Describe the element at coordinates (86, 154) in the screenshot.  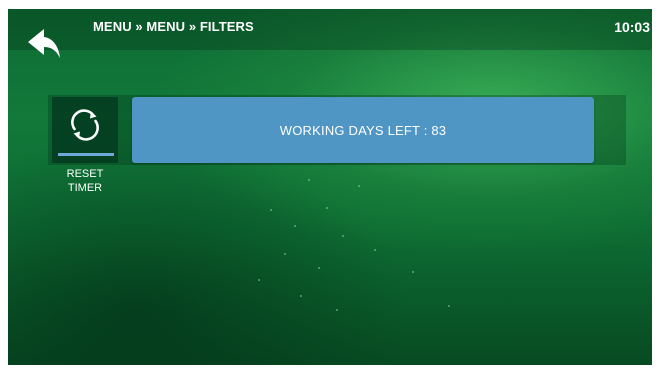
I see `reset-timer-underline` at that location.